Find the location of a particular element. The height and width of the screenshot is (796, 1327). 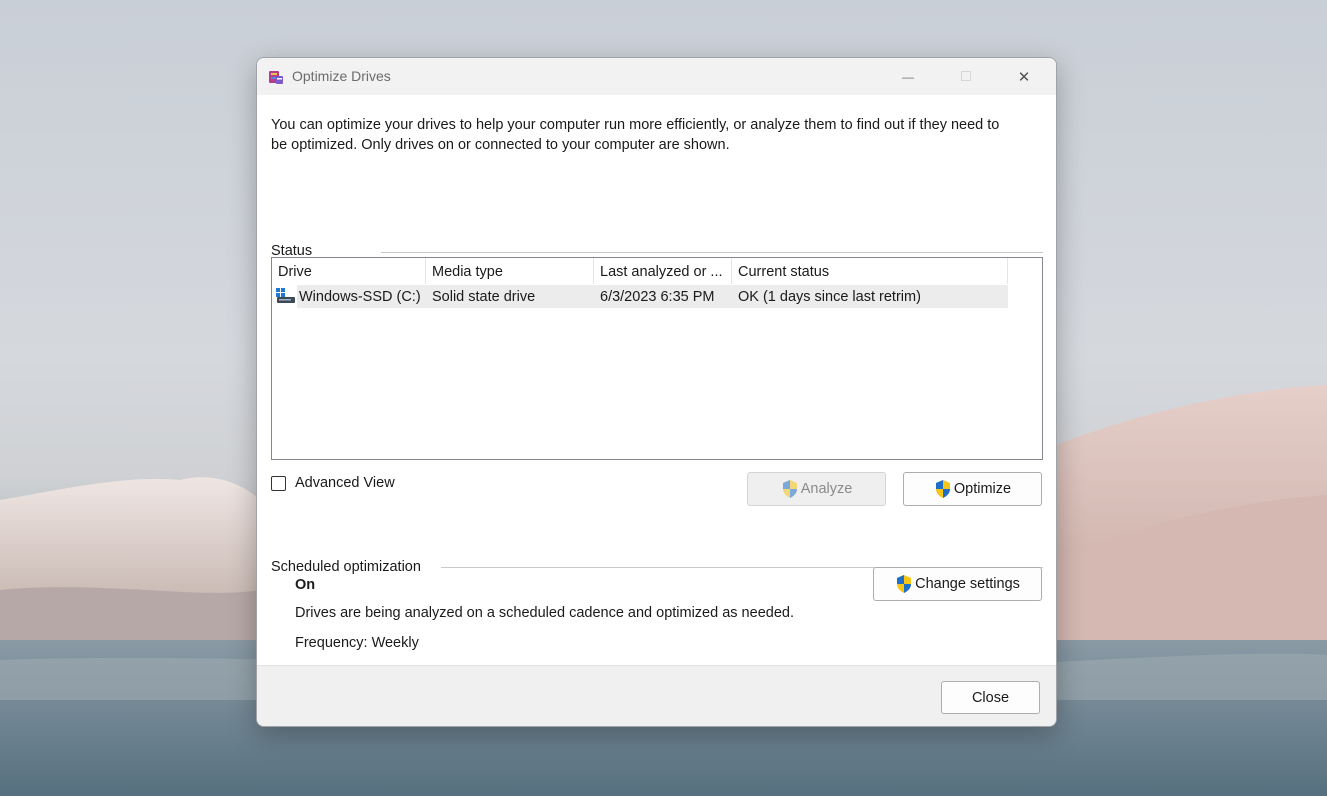

scheduled-group-label: Scheduled optimization is located at coordinates (346, 567).